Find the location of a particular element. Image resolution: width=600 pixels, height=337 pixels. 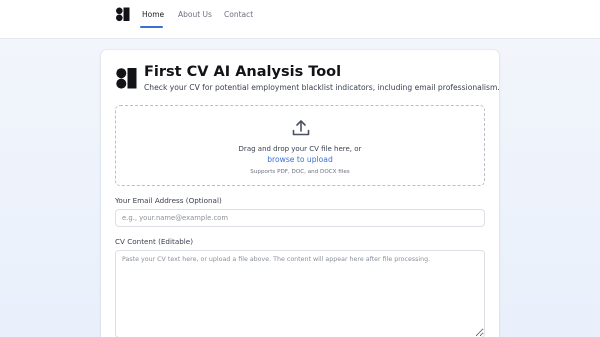

browse-to-upload-link: browse to upload is located at coordinates (300, 159).